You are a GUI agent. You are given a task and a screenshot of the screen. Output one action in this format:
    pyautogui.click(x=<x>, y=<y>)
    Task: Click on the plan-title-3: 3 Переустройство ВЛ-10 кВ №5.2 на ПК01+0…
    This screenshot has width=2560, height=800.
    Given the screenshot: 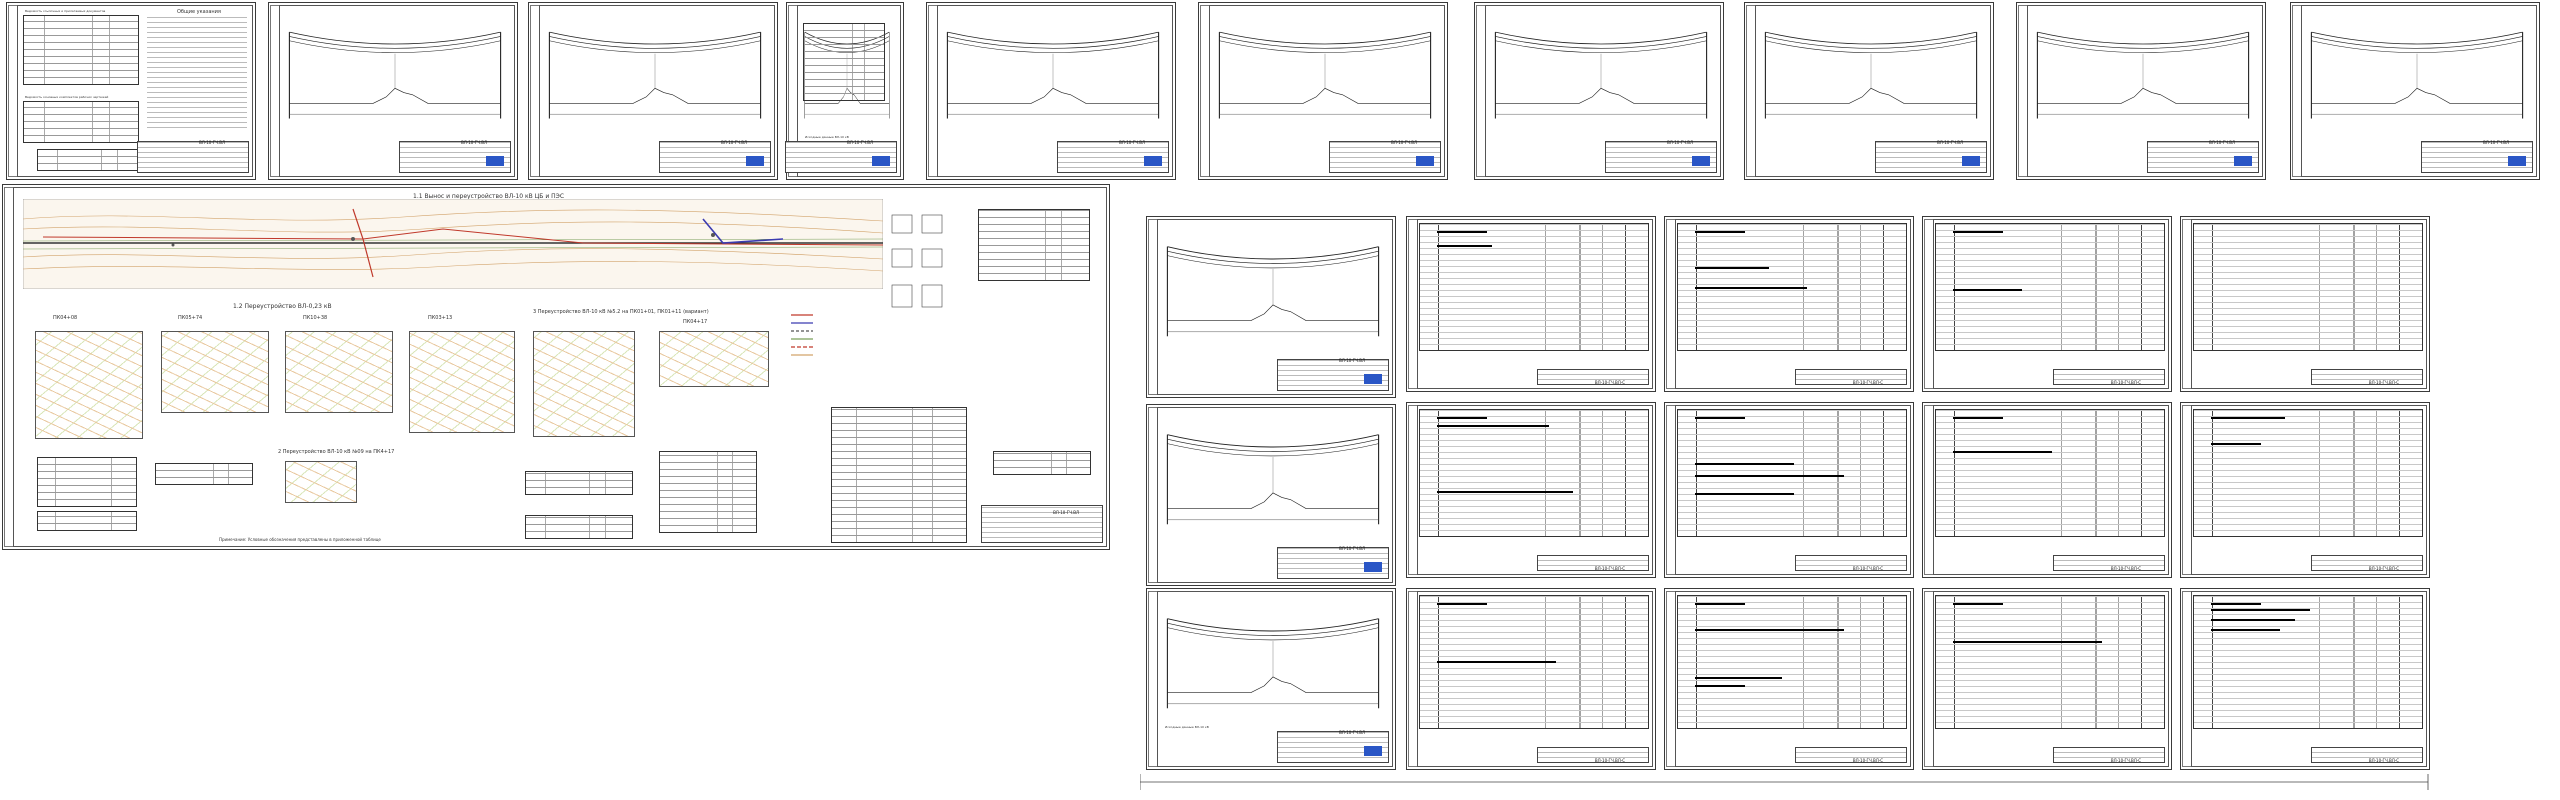 What is the action you would take?
    pyautogui.click(x=621, y=312)
    